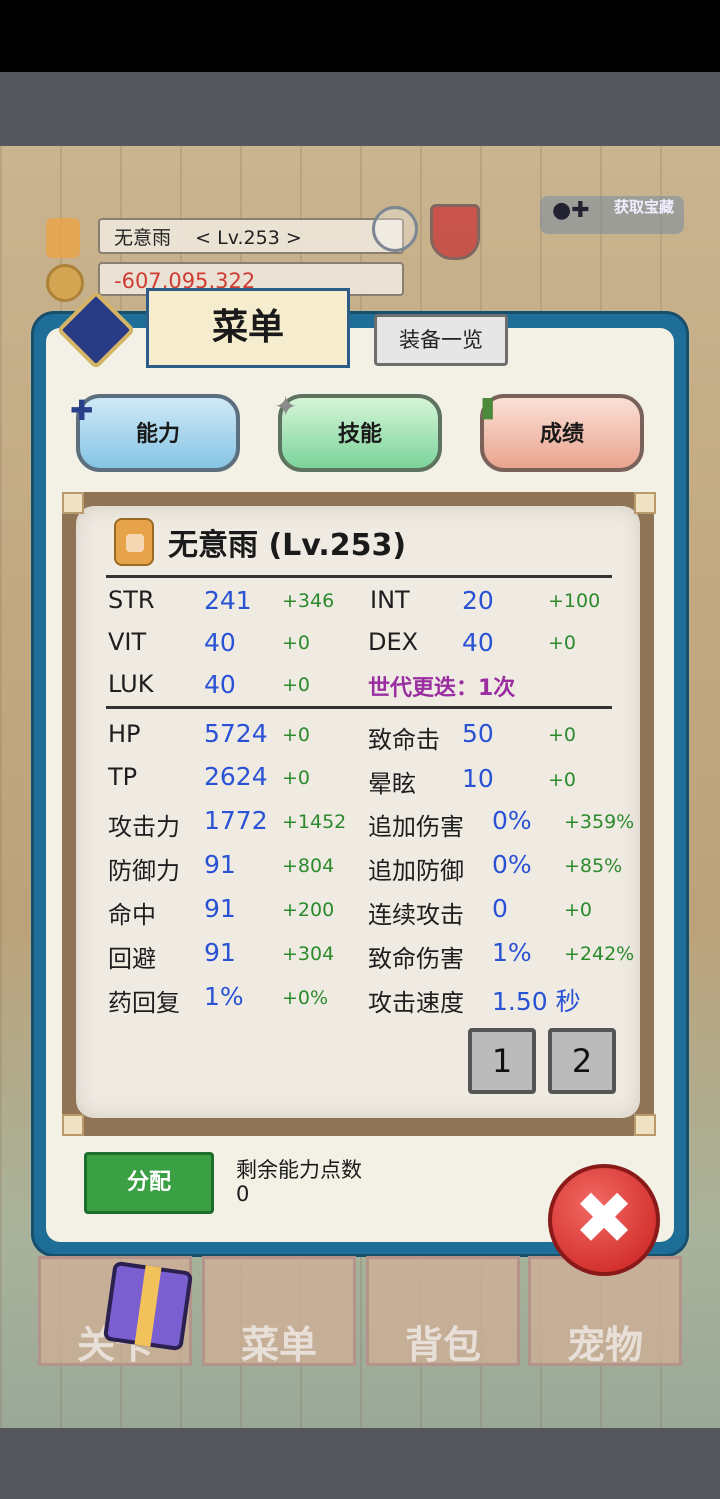 The width and height of the screenshot is (720, 1499). Describe the element at coordinates (248, 328) in the screenshot. I see `menu-title: 菜单` at that location.